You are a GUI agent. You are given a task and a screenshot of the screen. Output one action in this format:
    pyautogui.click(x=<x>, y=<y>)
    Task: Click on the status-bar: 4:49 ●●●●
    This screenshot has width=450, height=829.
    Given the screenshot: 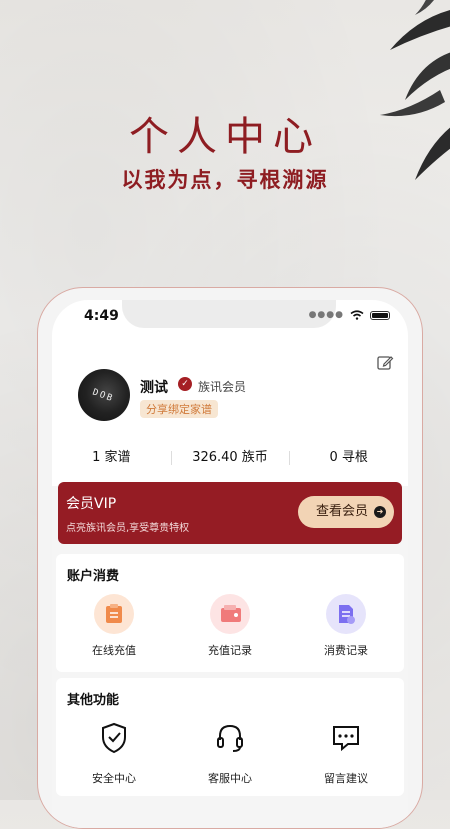 What is the action you would take?
    pyautogui.click(x=230, y=323)
    